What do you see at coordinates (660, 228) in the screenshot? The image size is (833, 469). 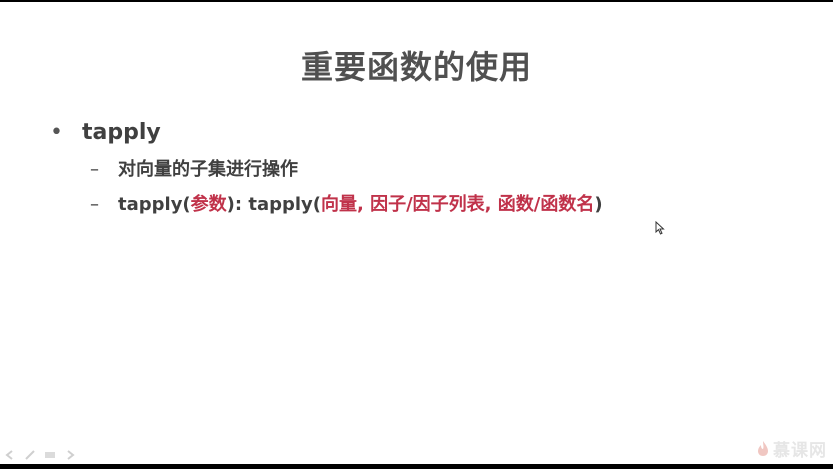 I see `mouse-cursor-icon` at bounding box center [660, 228].